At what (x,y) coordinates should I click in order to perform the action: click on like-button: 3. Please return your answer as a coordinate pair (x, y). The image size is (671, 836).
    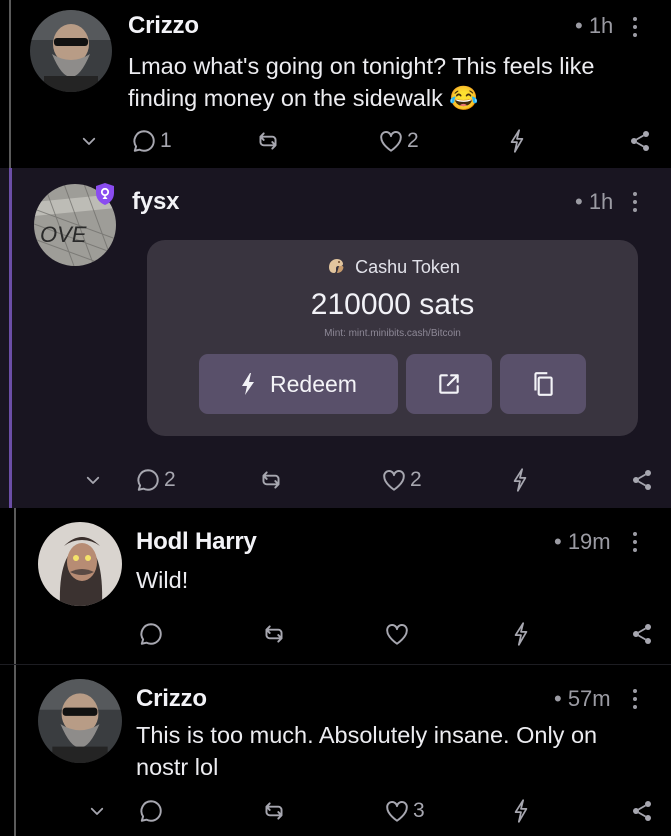
    Looking at the image, I should click on (404, 811).